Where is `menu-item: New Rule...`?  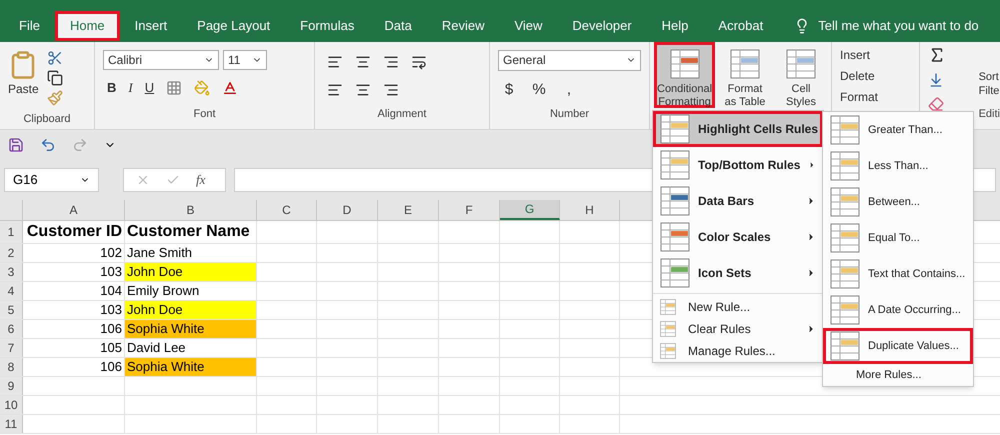 menu-item: New Rule... is located at coordinates (738, 307).